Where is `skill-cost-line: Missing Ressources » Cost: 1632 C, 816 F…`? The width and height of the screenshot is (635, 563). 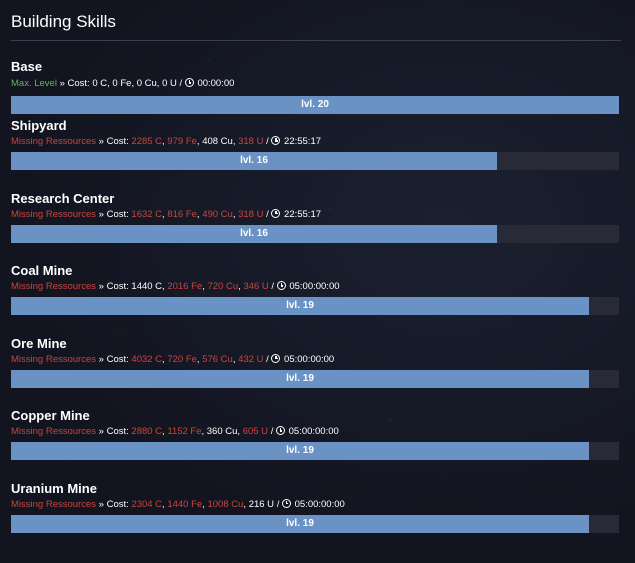 skill-cost-line: Missing Ressources » Cost: 1632 C, 816 F… is located at coordinates (166, 214).